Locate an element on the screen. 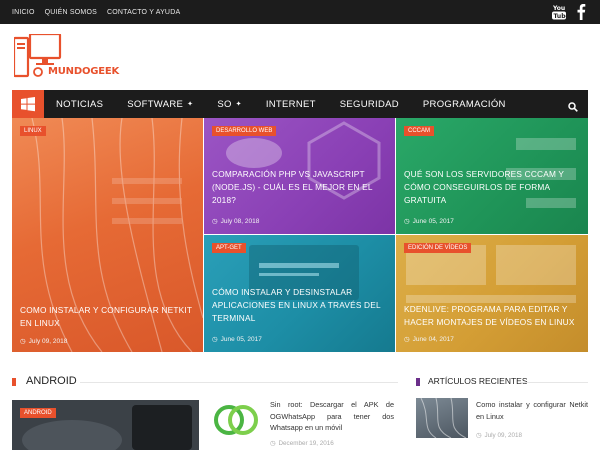 The height and width of the screenshot is (450, 600). android-featured-post: ANDROID is located at coordinates (105, 425).